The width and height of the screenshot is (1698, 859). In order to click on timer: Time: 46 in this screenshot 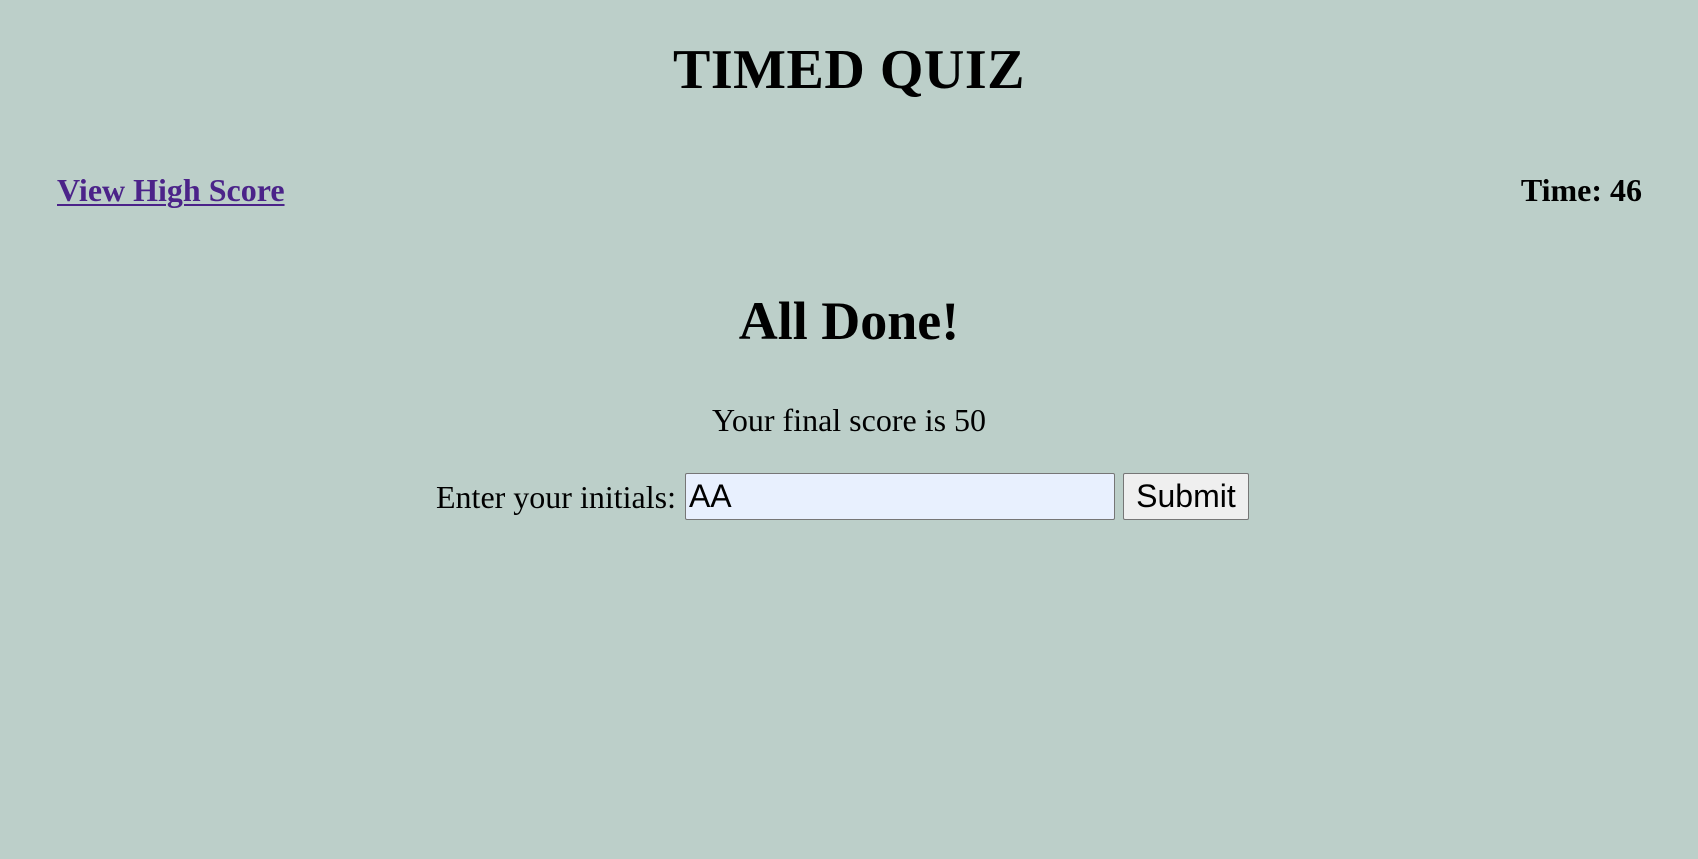, I will do `click(1581, 190)`.